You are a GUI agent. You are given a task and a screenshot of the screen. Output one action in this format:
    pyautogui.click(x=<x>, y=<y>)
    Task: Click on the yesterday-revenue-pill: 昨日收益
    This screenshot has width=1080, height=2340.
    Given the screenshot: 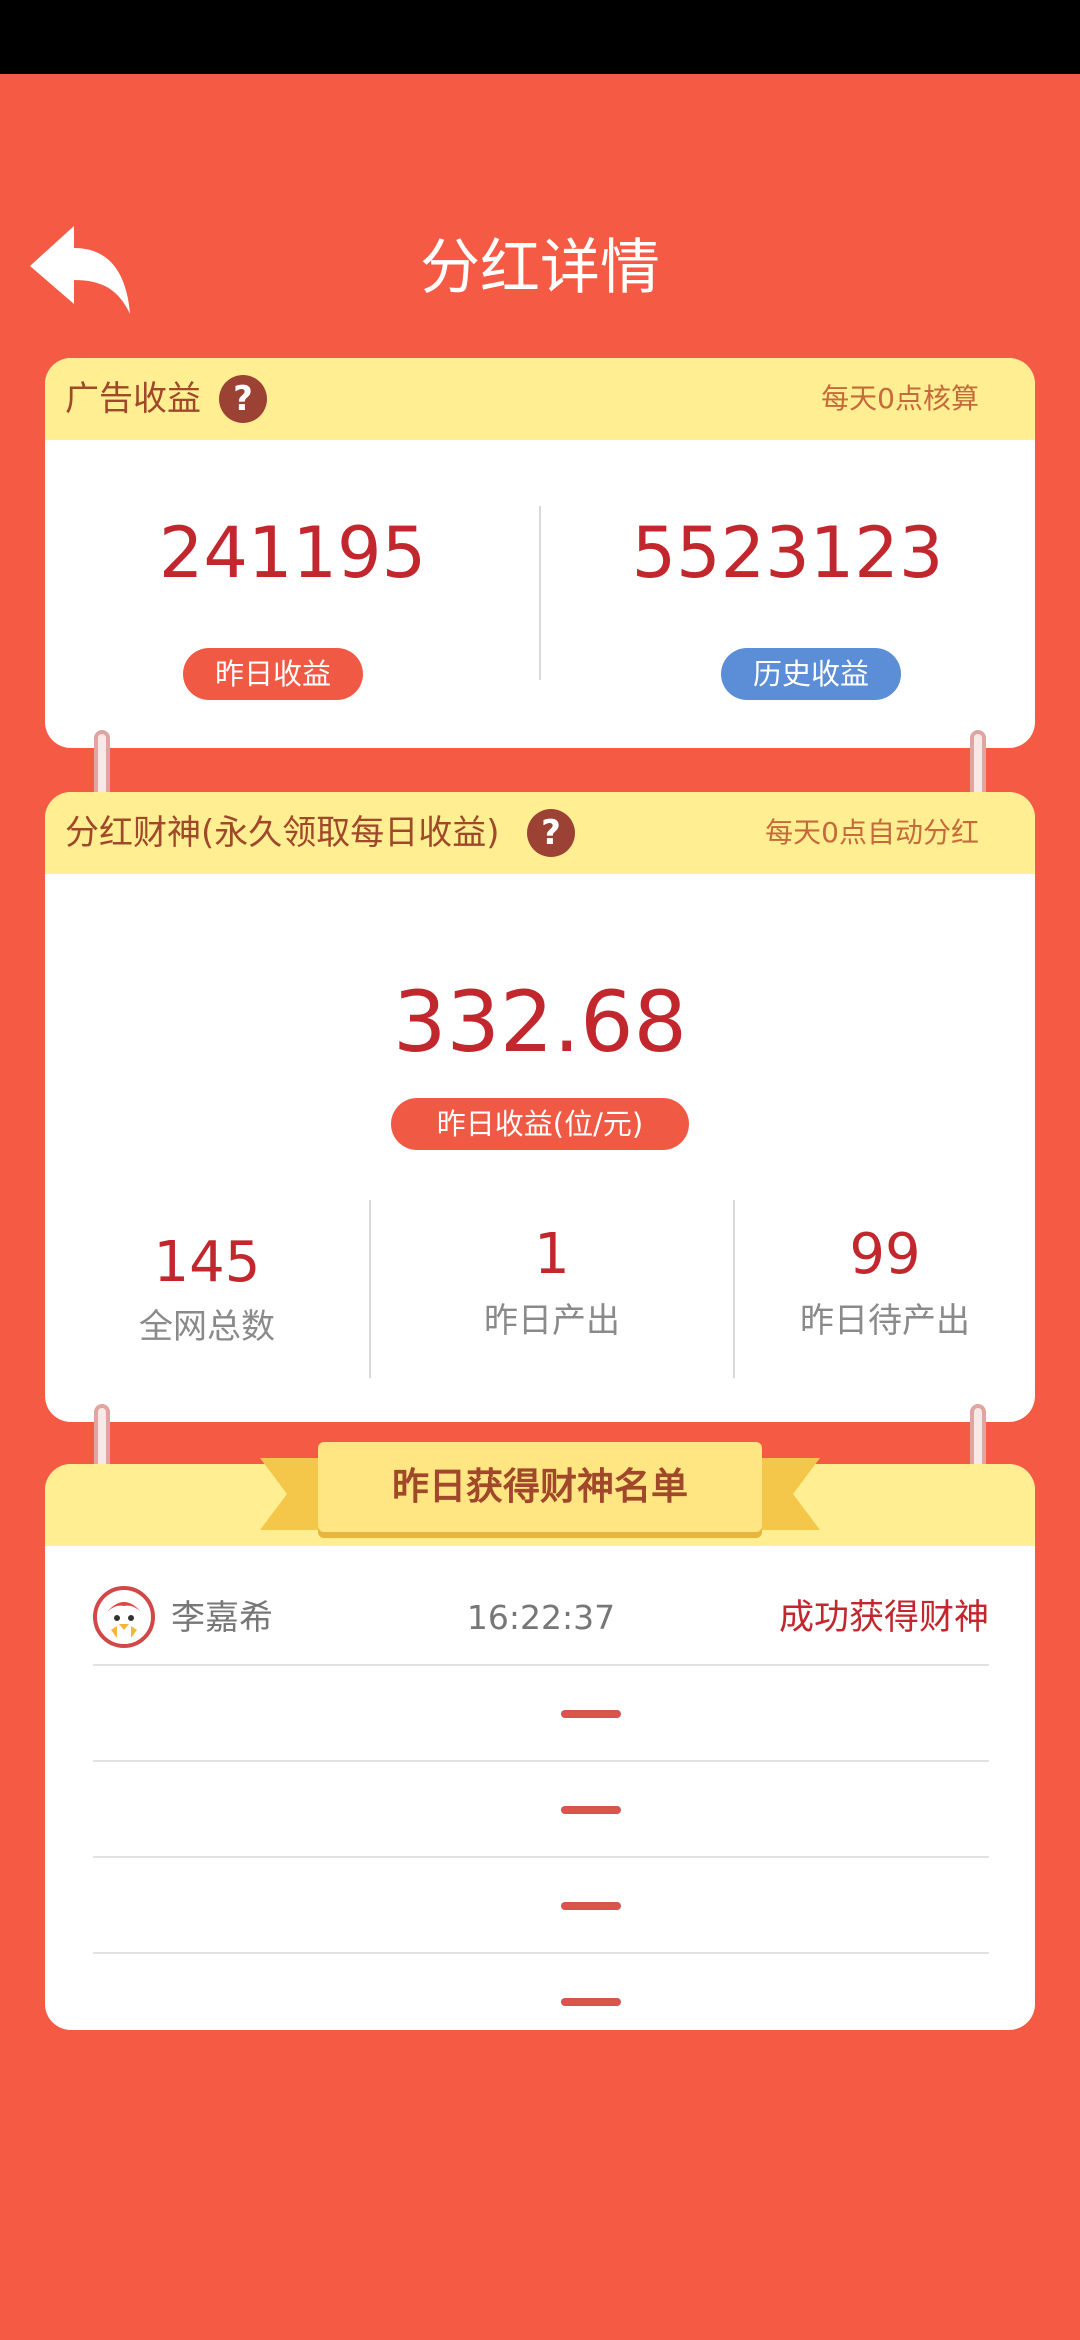 What is the action you would take?
    pyautogui.click(x=273, y=674)
    